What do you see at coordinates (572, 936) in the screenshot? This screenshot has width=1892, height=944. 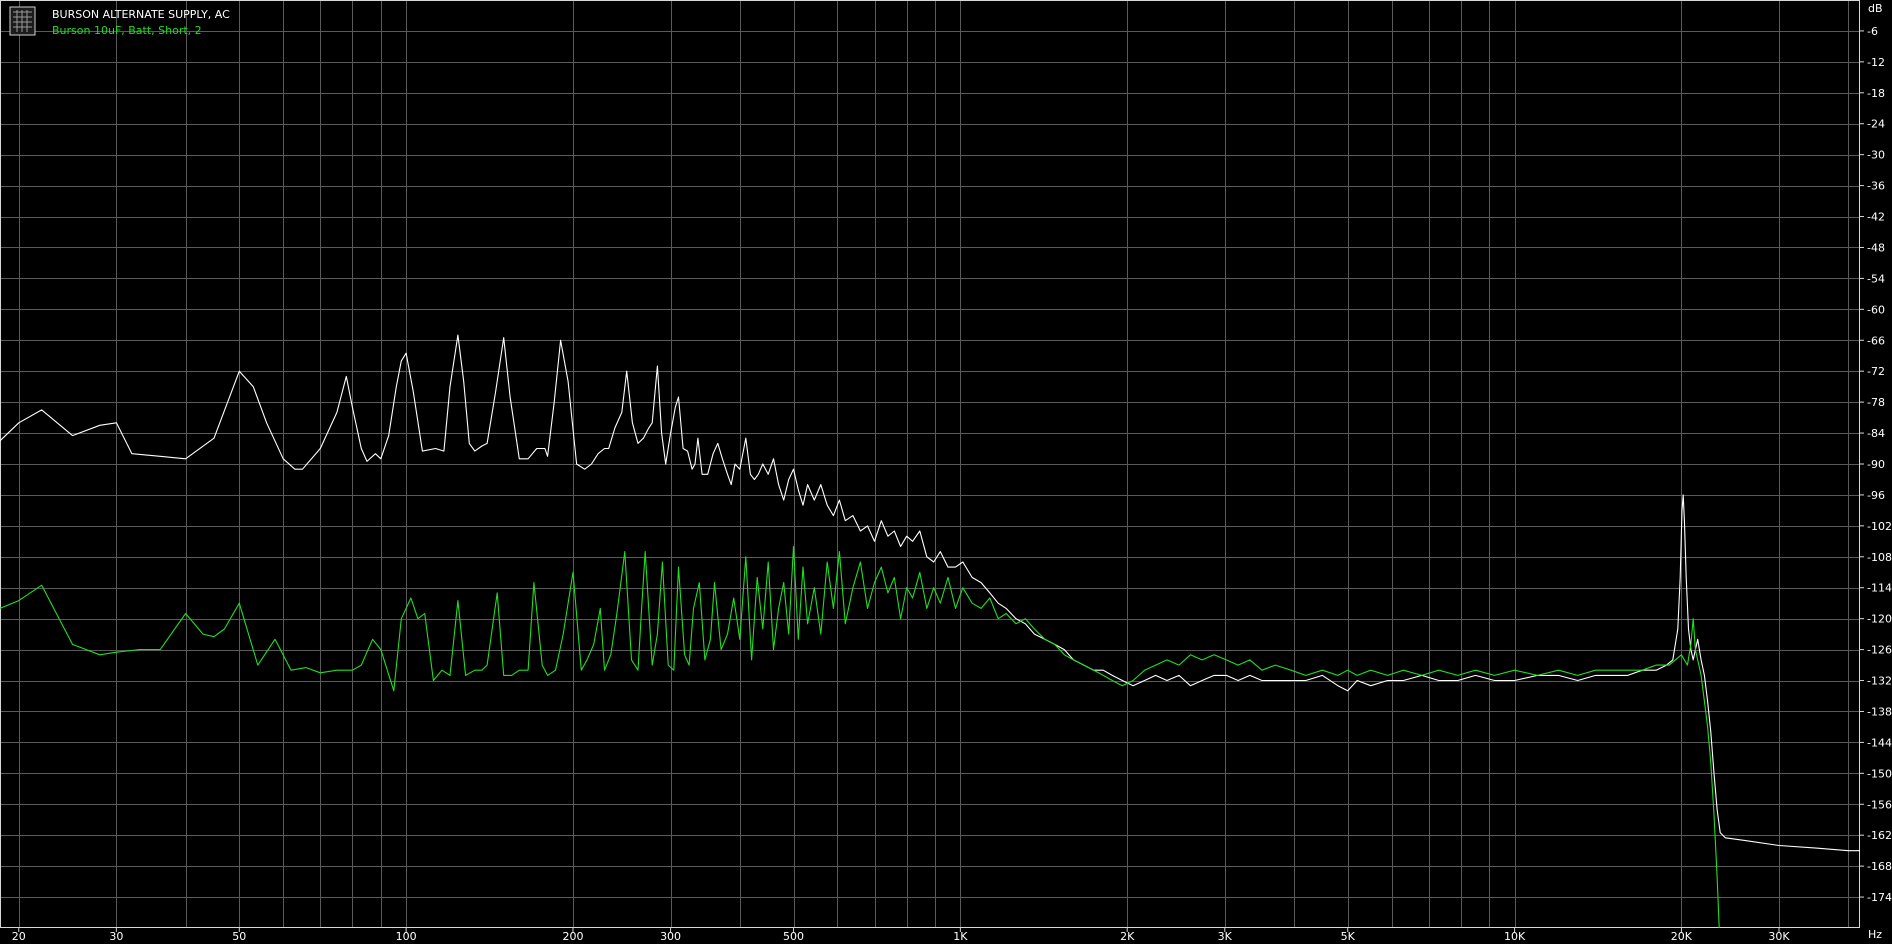 I see `x-tick-label: 200` at bounding box center [572, 936].